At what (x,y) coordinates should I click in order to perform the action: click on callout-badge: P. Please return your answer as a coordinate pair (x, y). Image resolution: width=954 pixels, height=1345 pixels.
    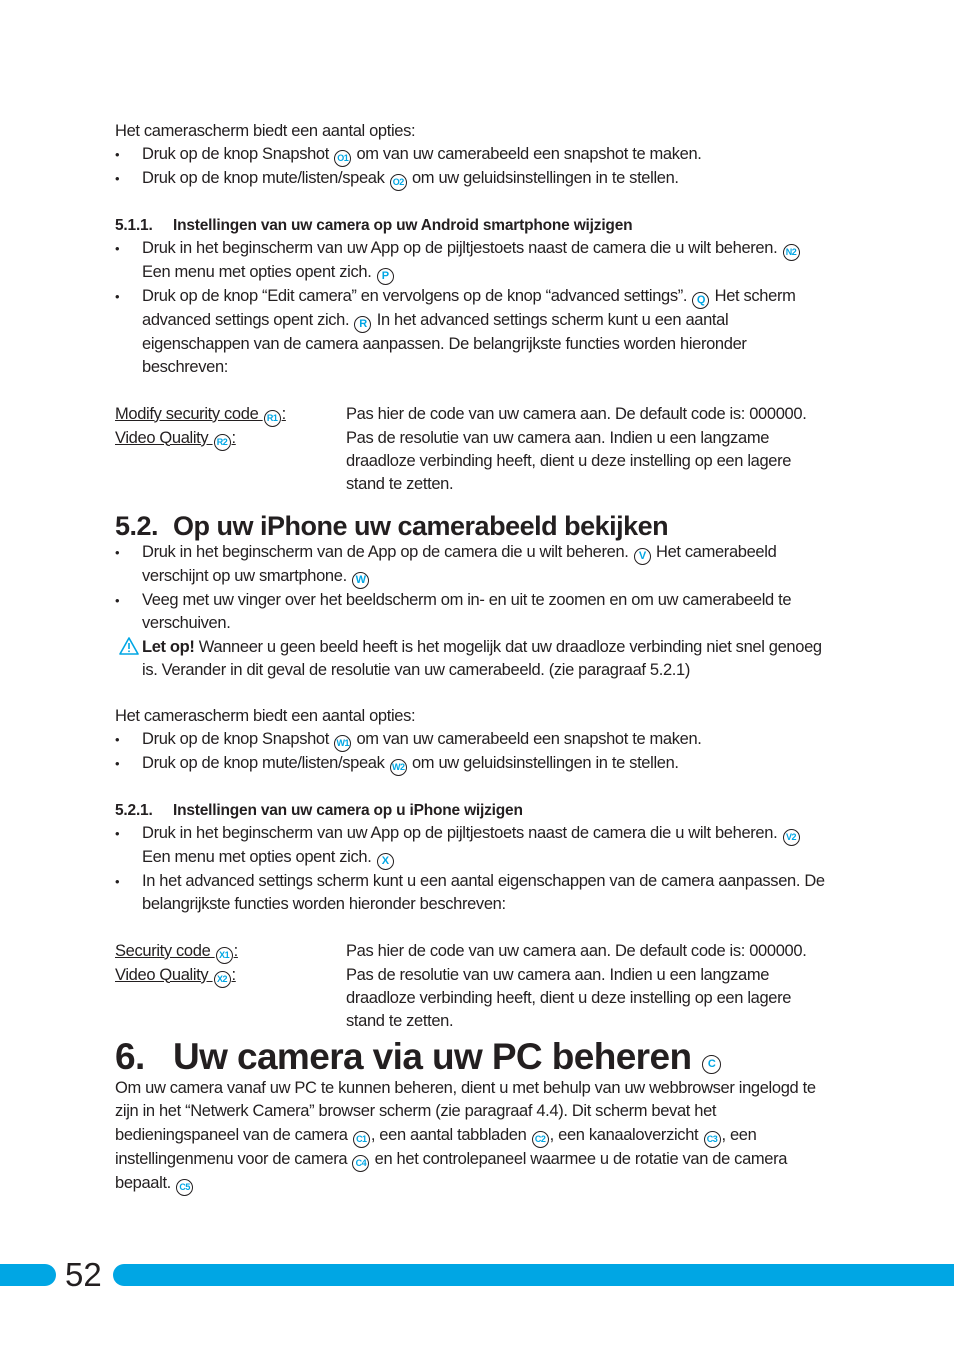
    Looking at the image, I should click on (385, 277).